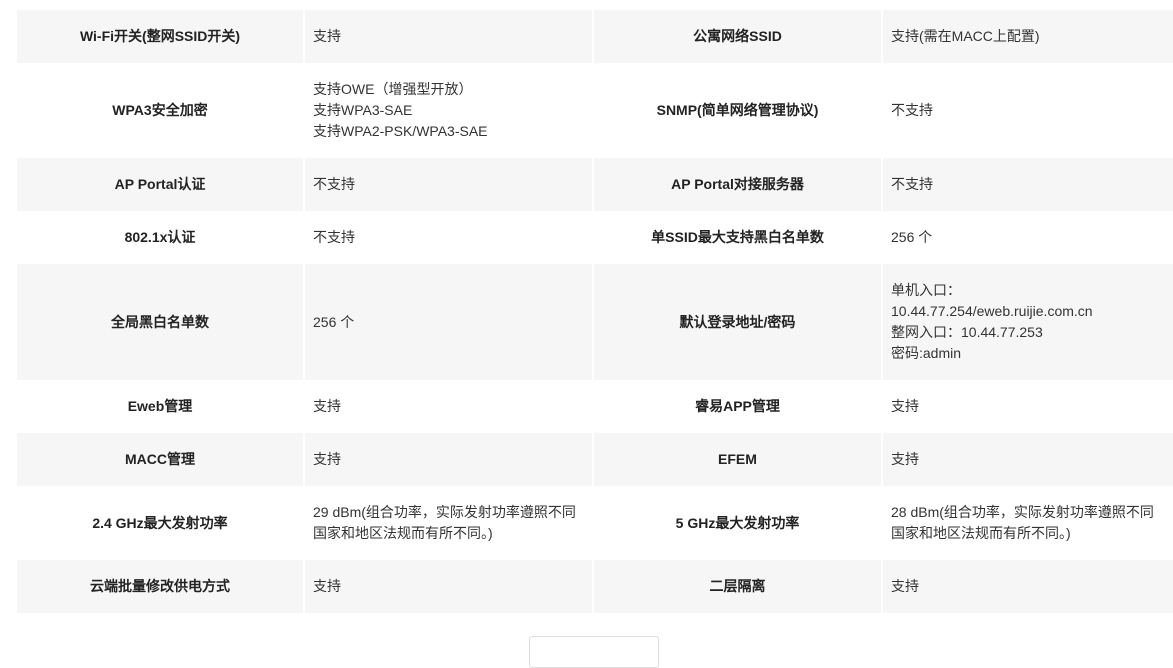  I want to click on spec-value-line: 10.44.77.254/eweb.ruijie.com.cn, so click(992, 311).